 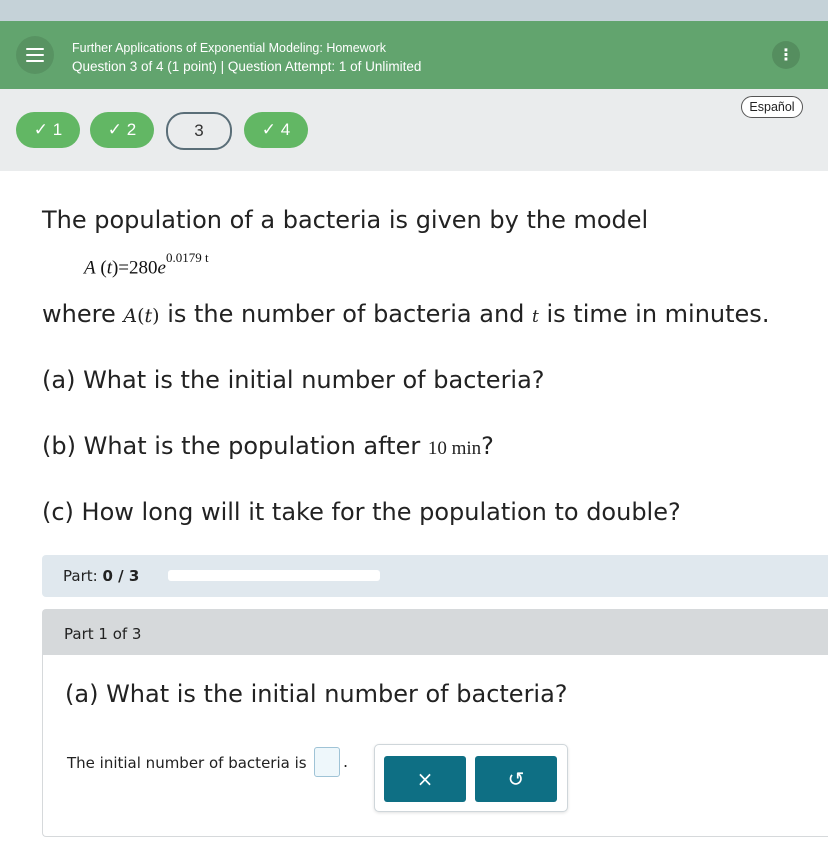 I want to click on espanol-button: Español, so click(x=772, y=107).